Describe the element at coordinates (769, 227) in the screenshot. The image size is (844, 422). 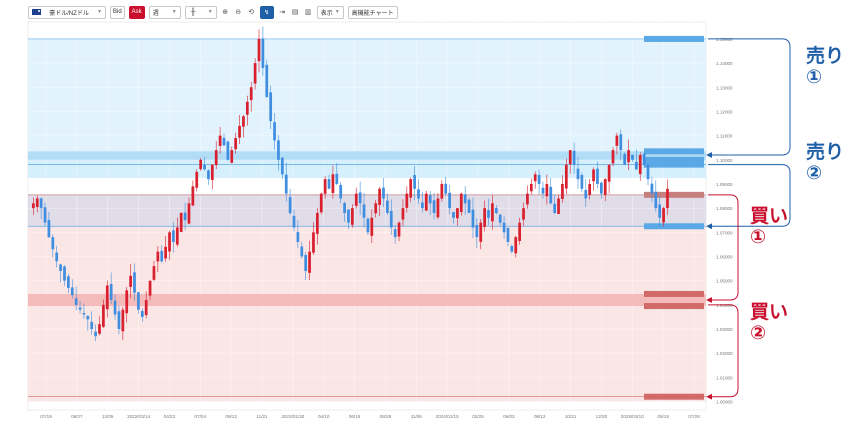
I see `annotation-buy-1: 買い ①` at that location.